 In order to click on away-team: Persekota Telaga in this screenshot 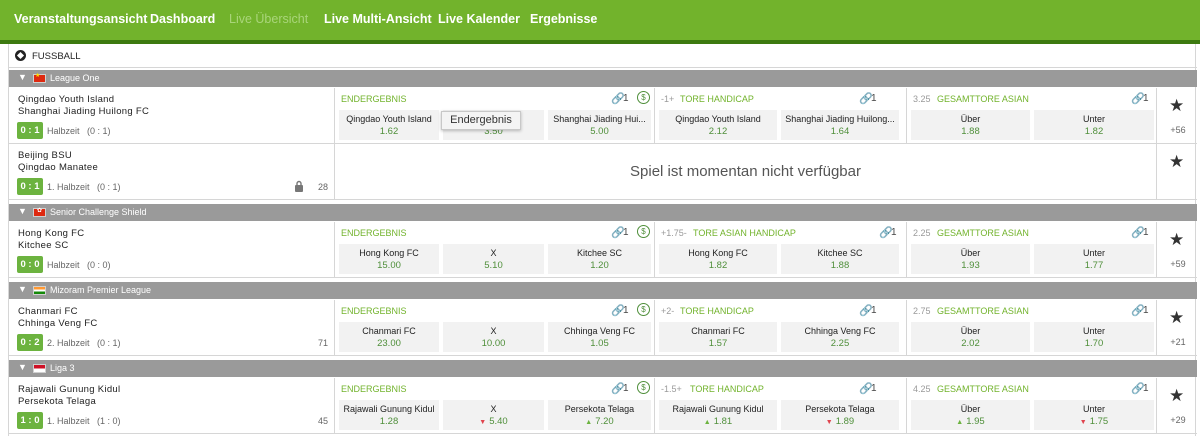, I will do `click(57, 401)`.